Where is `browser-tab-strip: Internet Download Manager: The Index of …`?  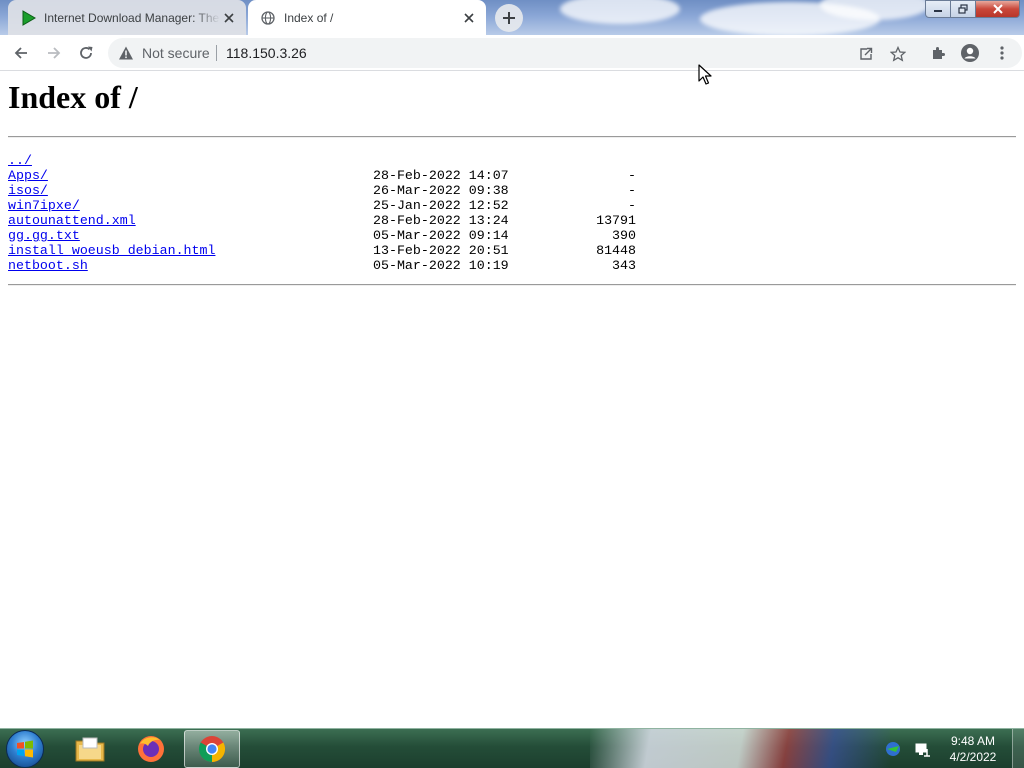
browser-tab-strip: Internet Download Manager: The Index of … is located at coordinates (512, 17).